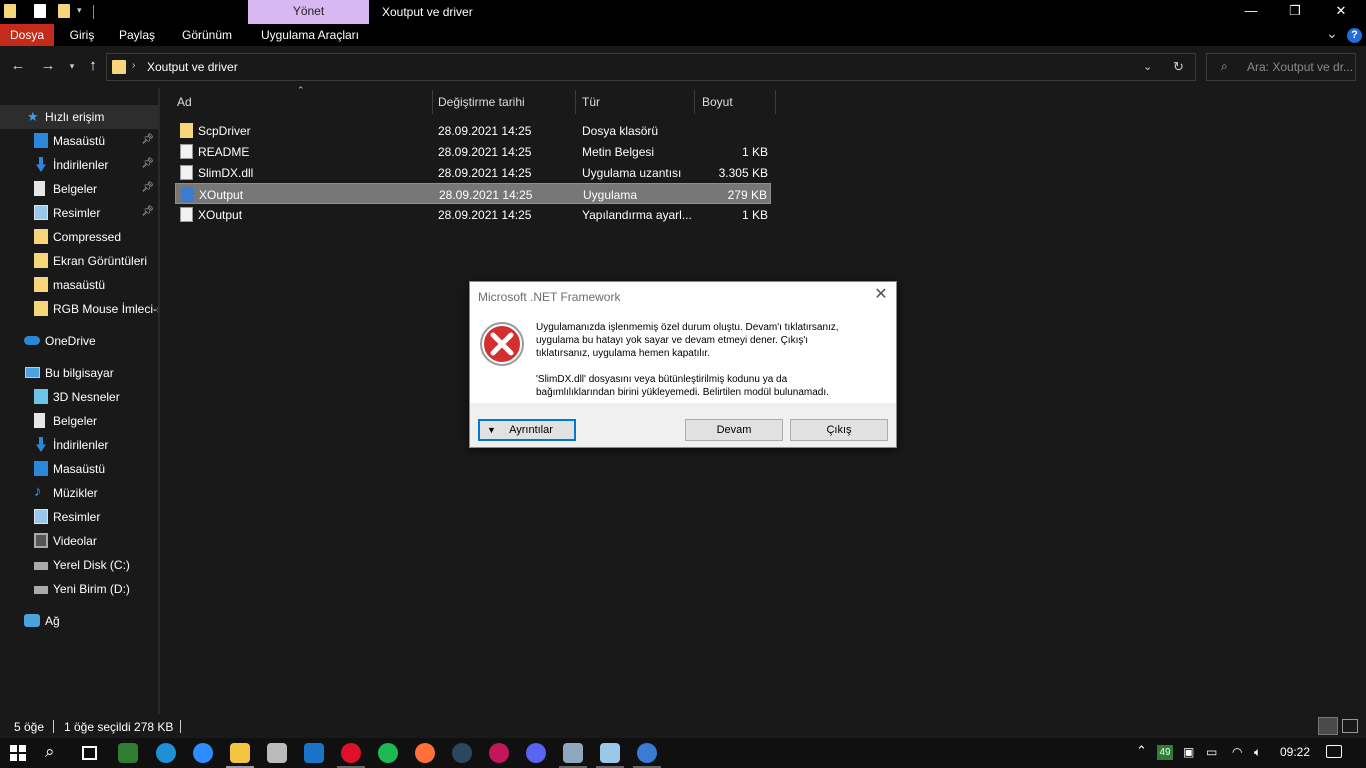 The height and width of the screenshot is (768, 1366). I want to click on sidebar-item-pc: Videolar, so click(79, 541).